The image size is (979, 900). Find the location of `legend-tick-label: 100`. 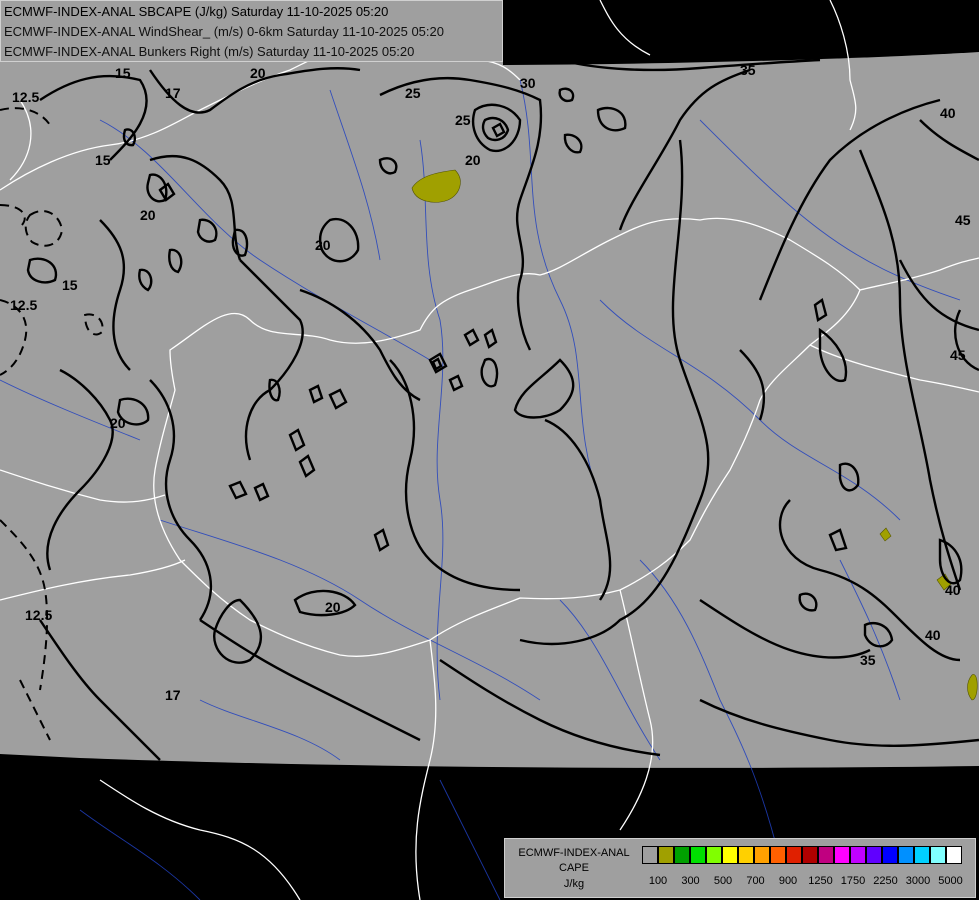

legend-tick-label: 100 is located at coordinates (658, 881).